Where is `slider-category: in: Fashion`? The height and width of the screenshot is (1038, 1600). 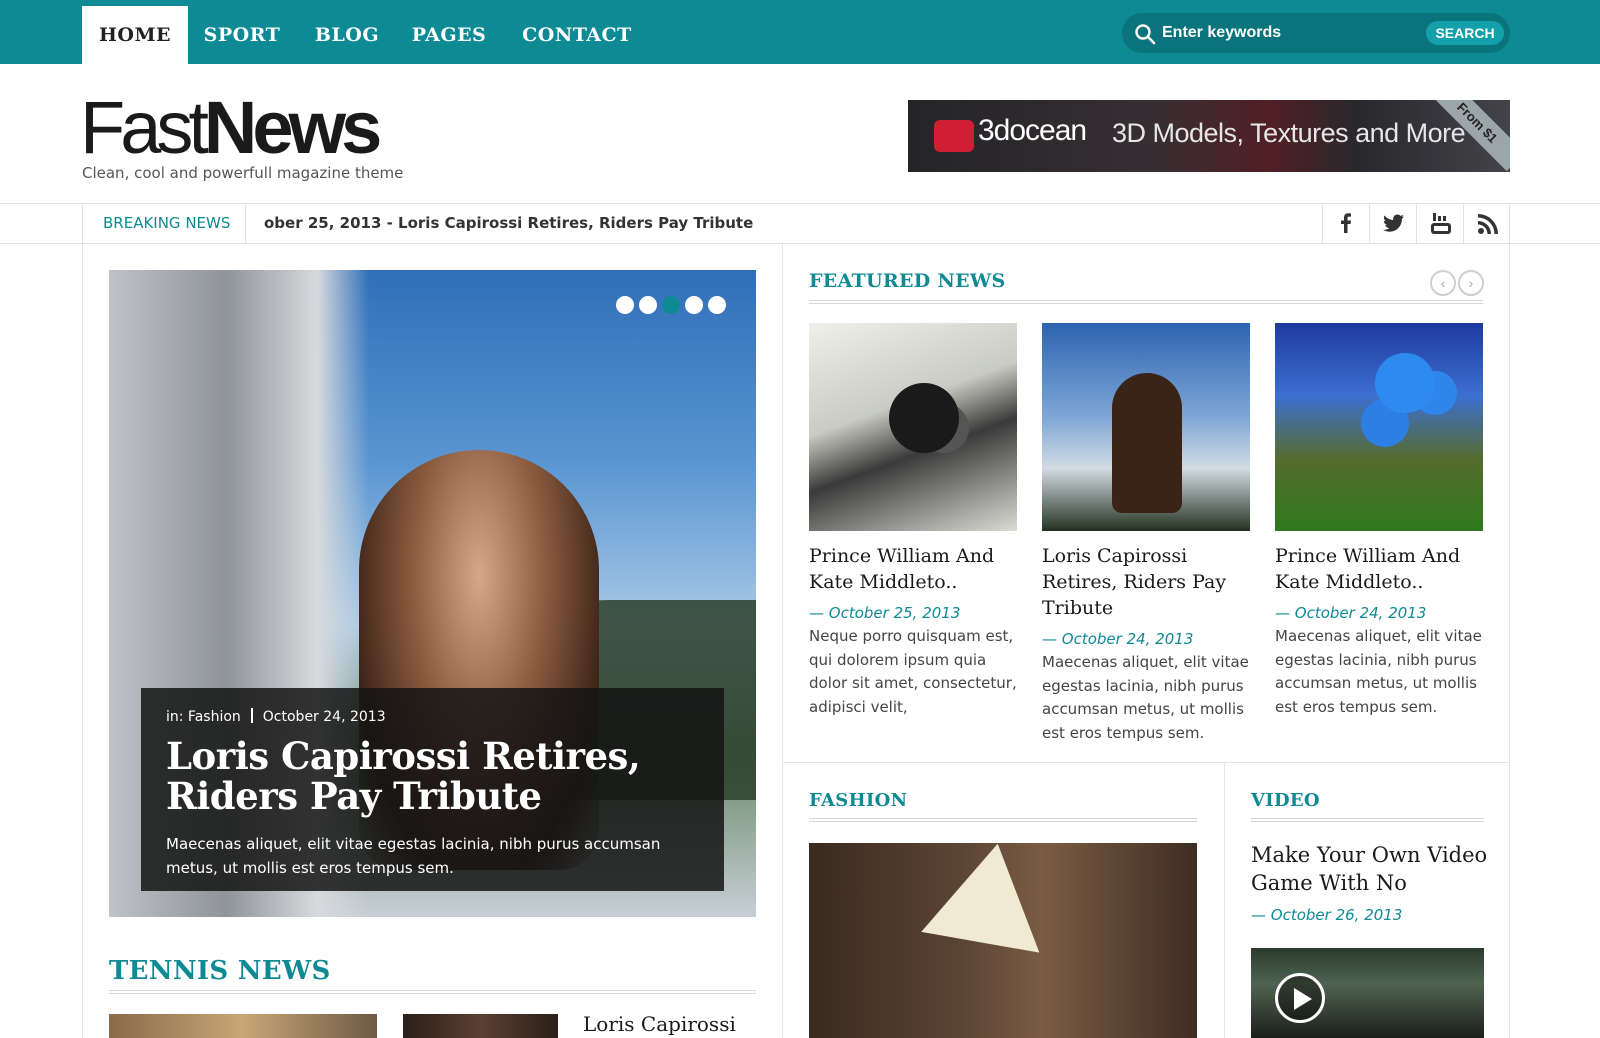 slider-category: in: Fashion is located at coordinates (203, 717).